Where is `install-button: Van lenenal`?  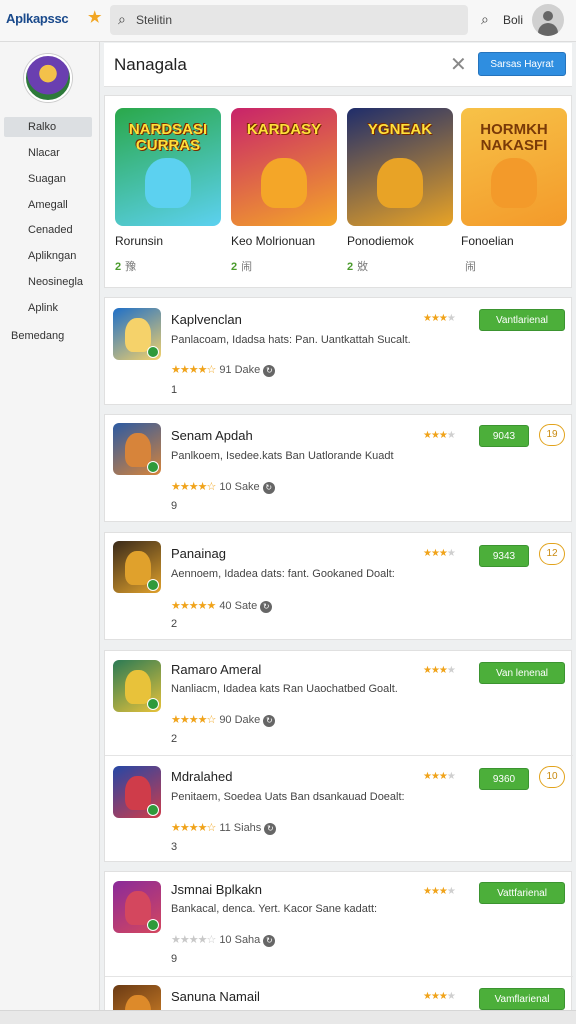
install-button: Van lenenal is located at coordinates (522, 673).